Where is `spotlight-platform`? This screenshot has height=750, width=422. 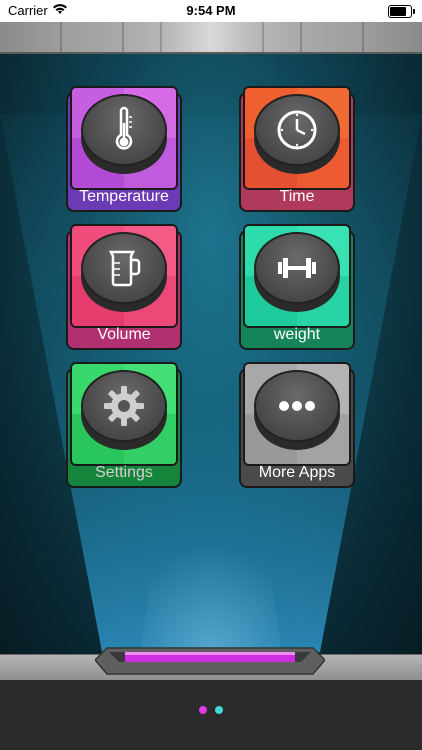
spotlight-platform is located at coordinates (210, 661).